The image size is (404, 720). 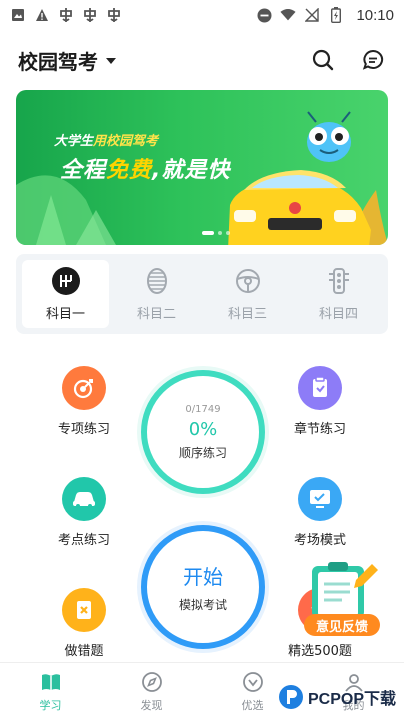 I want to click on banner-slogan-b: ,就是快, so click(x=191, y=170).